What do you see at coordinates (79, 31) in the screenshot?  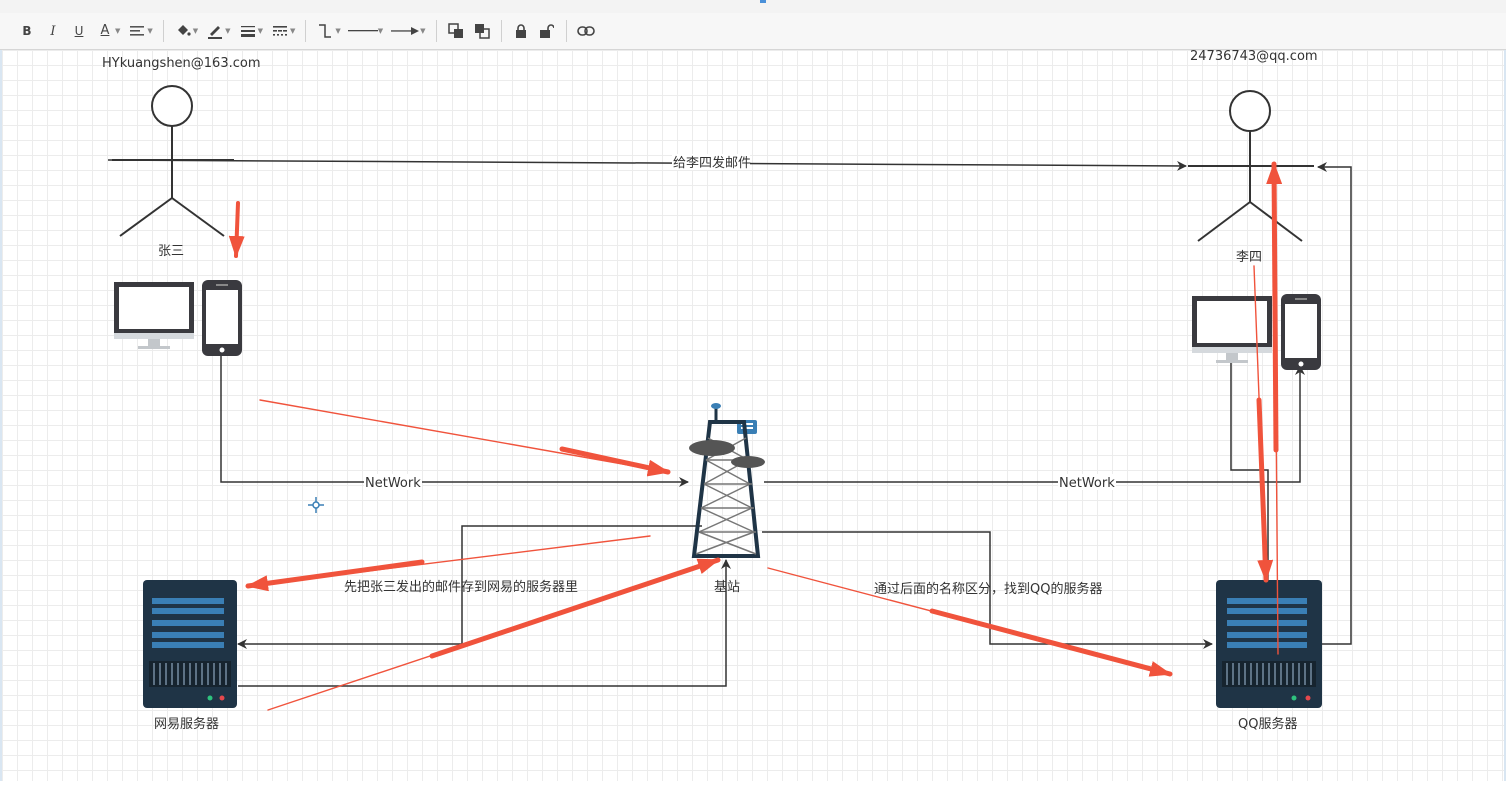 I see `underline-button: U` at bounding box center [79, 31].